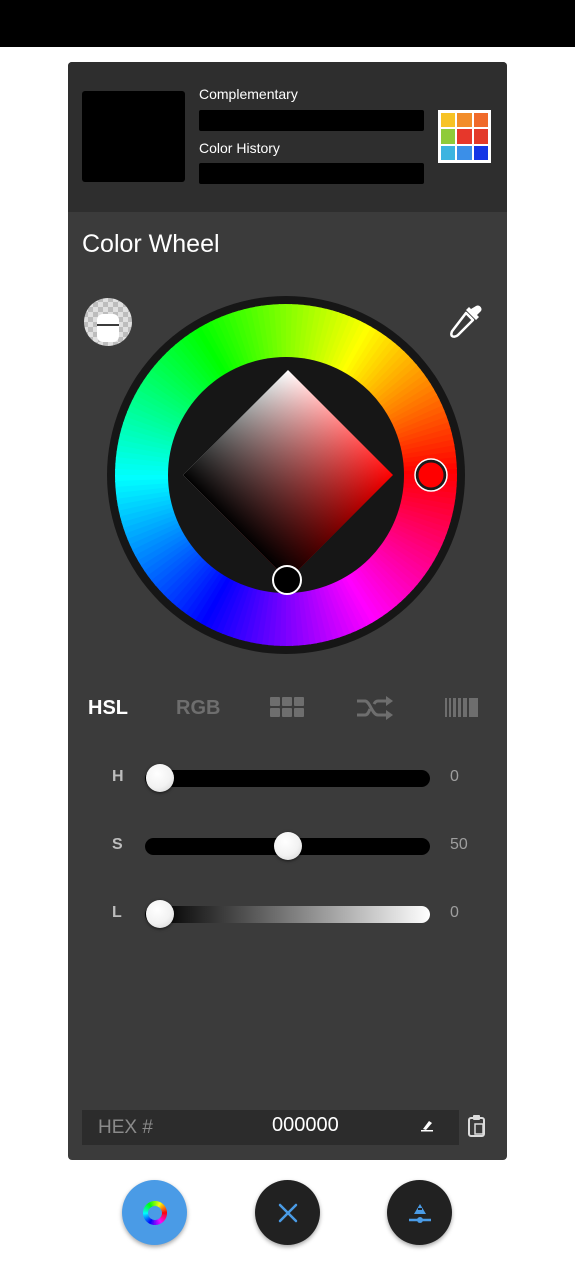 The image size is (575, 1280). Describe the element at coordinates (287, 580) in the screenshot. I see `sl-marker` at that location.